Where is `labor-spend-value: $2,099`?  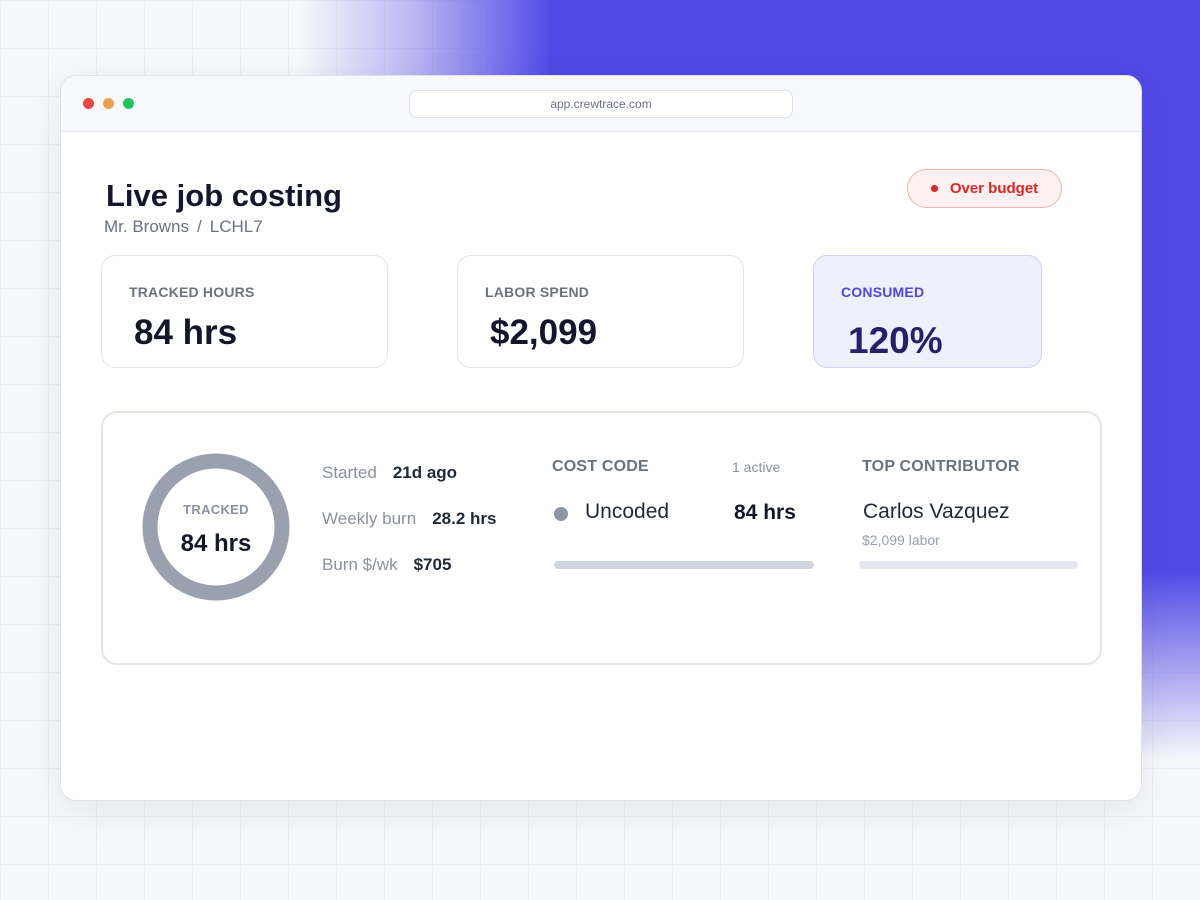 labor-spend-value: $2,099 is located at coordinates (544, 332).